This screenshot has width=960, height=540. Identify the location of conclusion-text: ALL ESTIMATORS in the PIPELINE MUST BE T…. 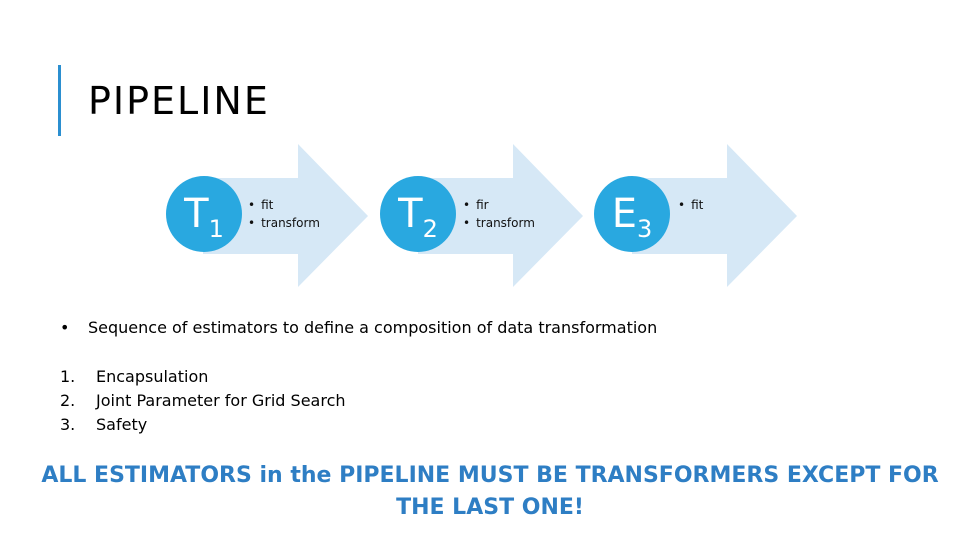
(490, 491).